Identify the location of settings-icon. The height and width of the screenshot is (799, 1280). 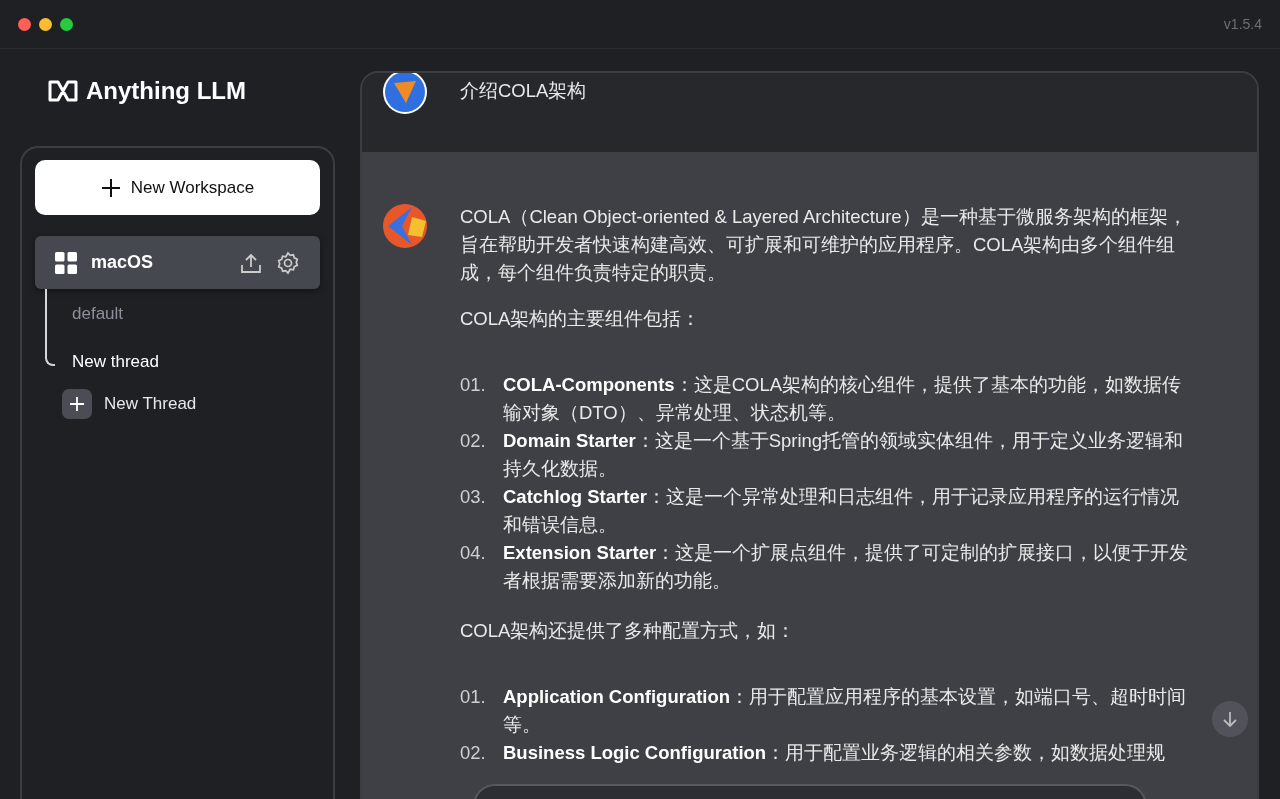
(288, 262).